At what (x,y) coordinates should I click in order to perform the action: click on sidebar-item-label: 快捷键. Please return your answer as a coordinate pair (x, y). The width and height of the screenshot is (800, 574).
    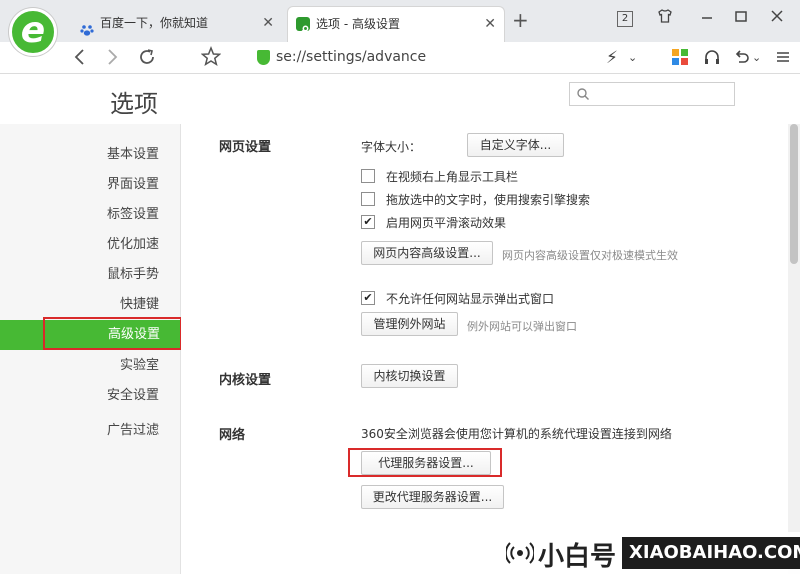
    Looking at the image, I should click on (139, 304).